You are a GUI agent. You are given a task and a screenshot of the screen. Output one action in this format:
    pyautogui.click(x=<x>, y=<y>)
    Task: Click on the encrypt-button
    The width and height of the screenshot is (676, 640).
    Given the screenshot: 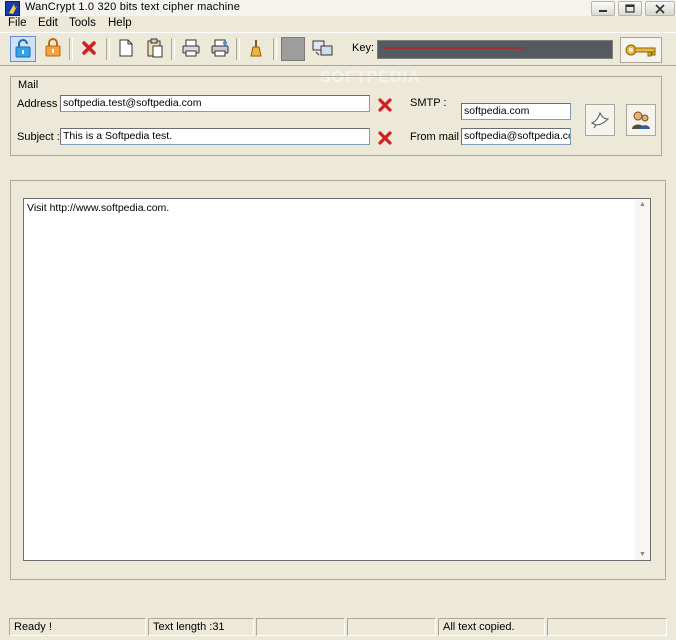 What is the action you would take?
    pyautogui.click(x=23, y=49)
    